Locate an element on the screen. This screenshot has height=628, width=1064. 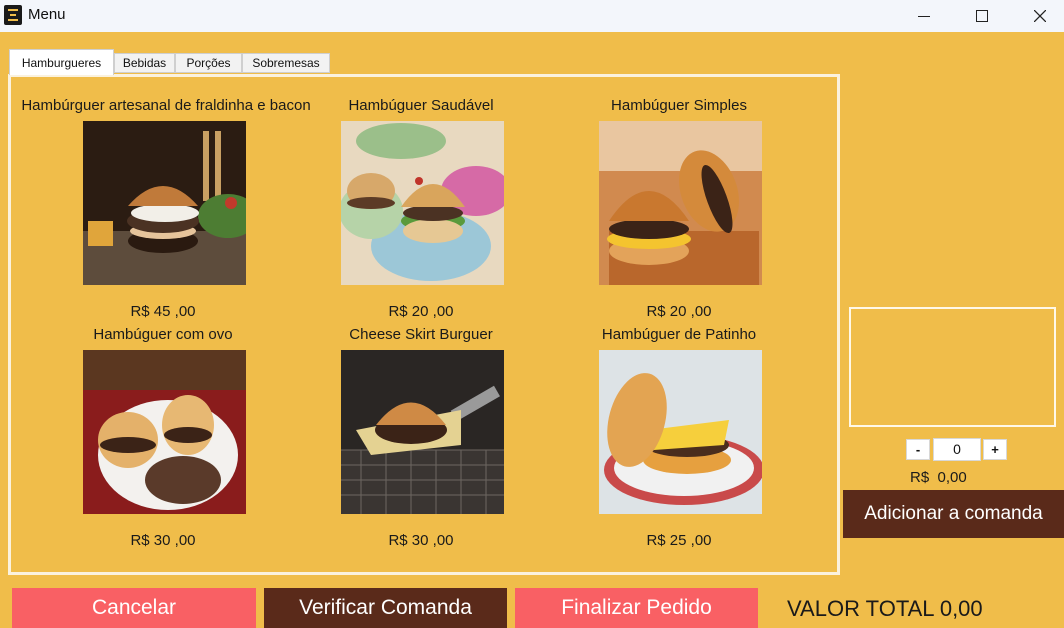
maximize-button is located at coordinates (982, 16).